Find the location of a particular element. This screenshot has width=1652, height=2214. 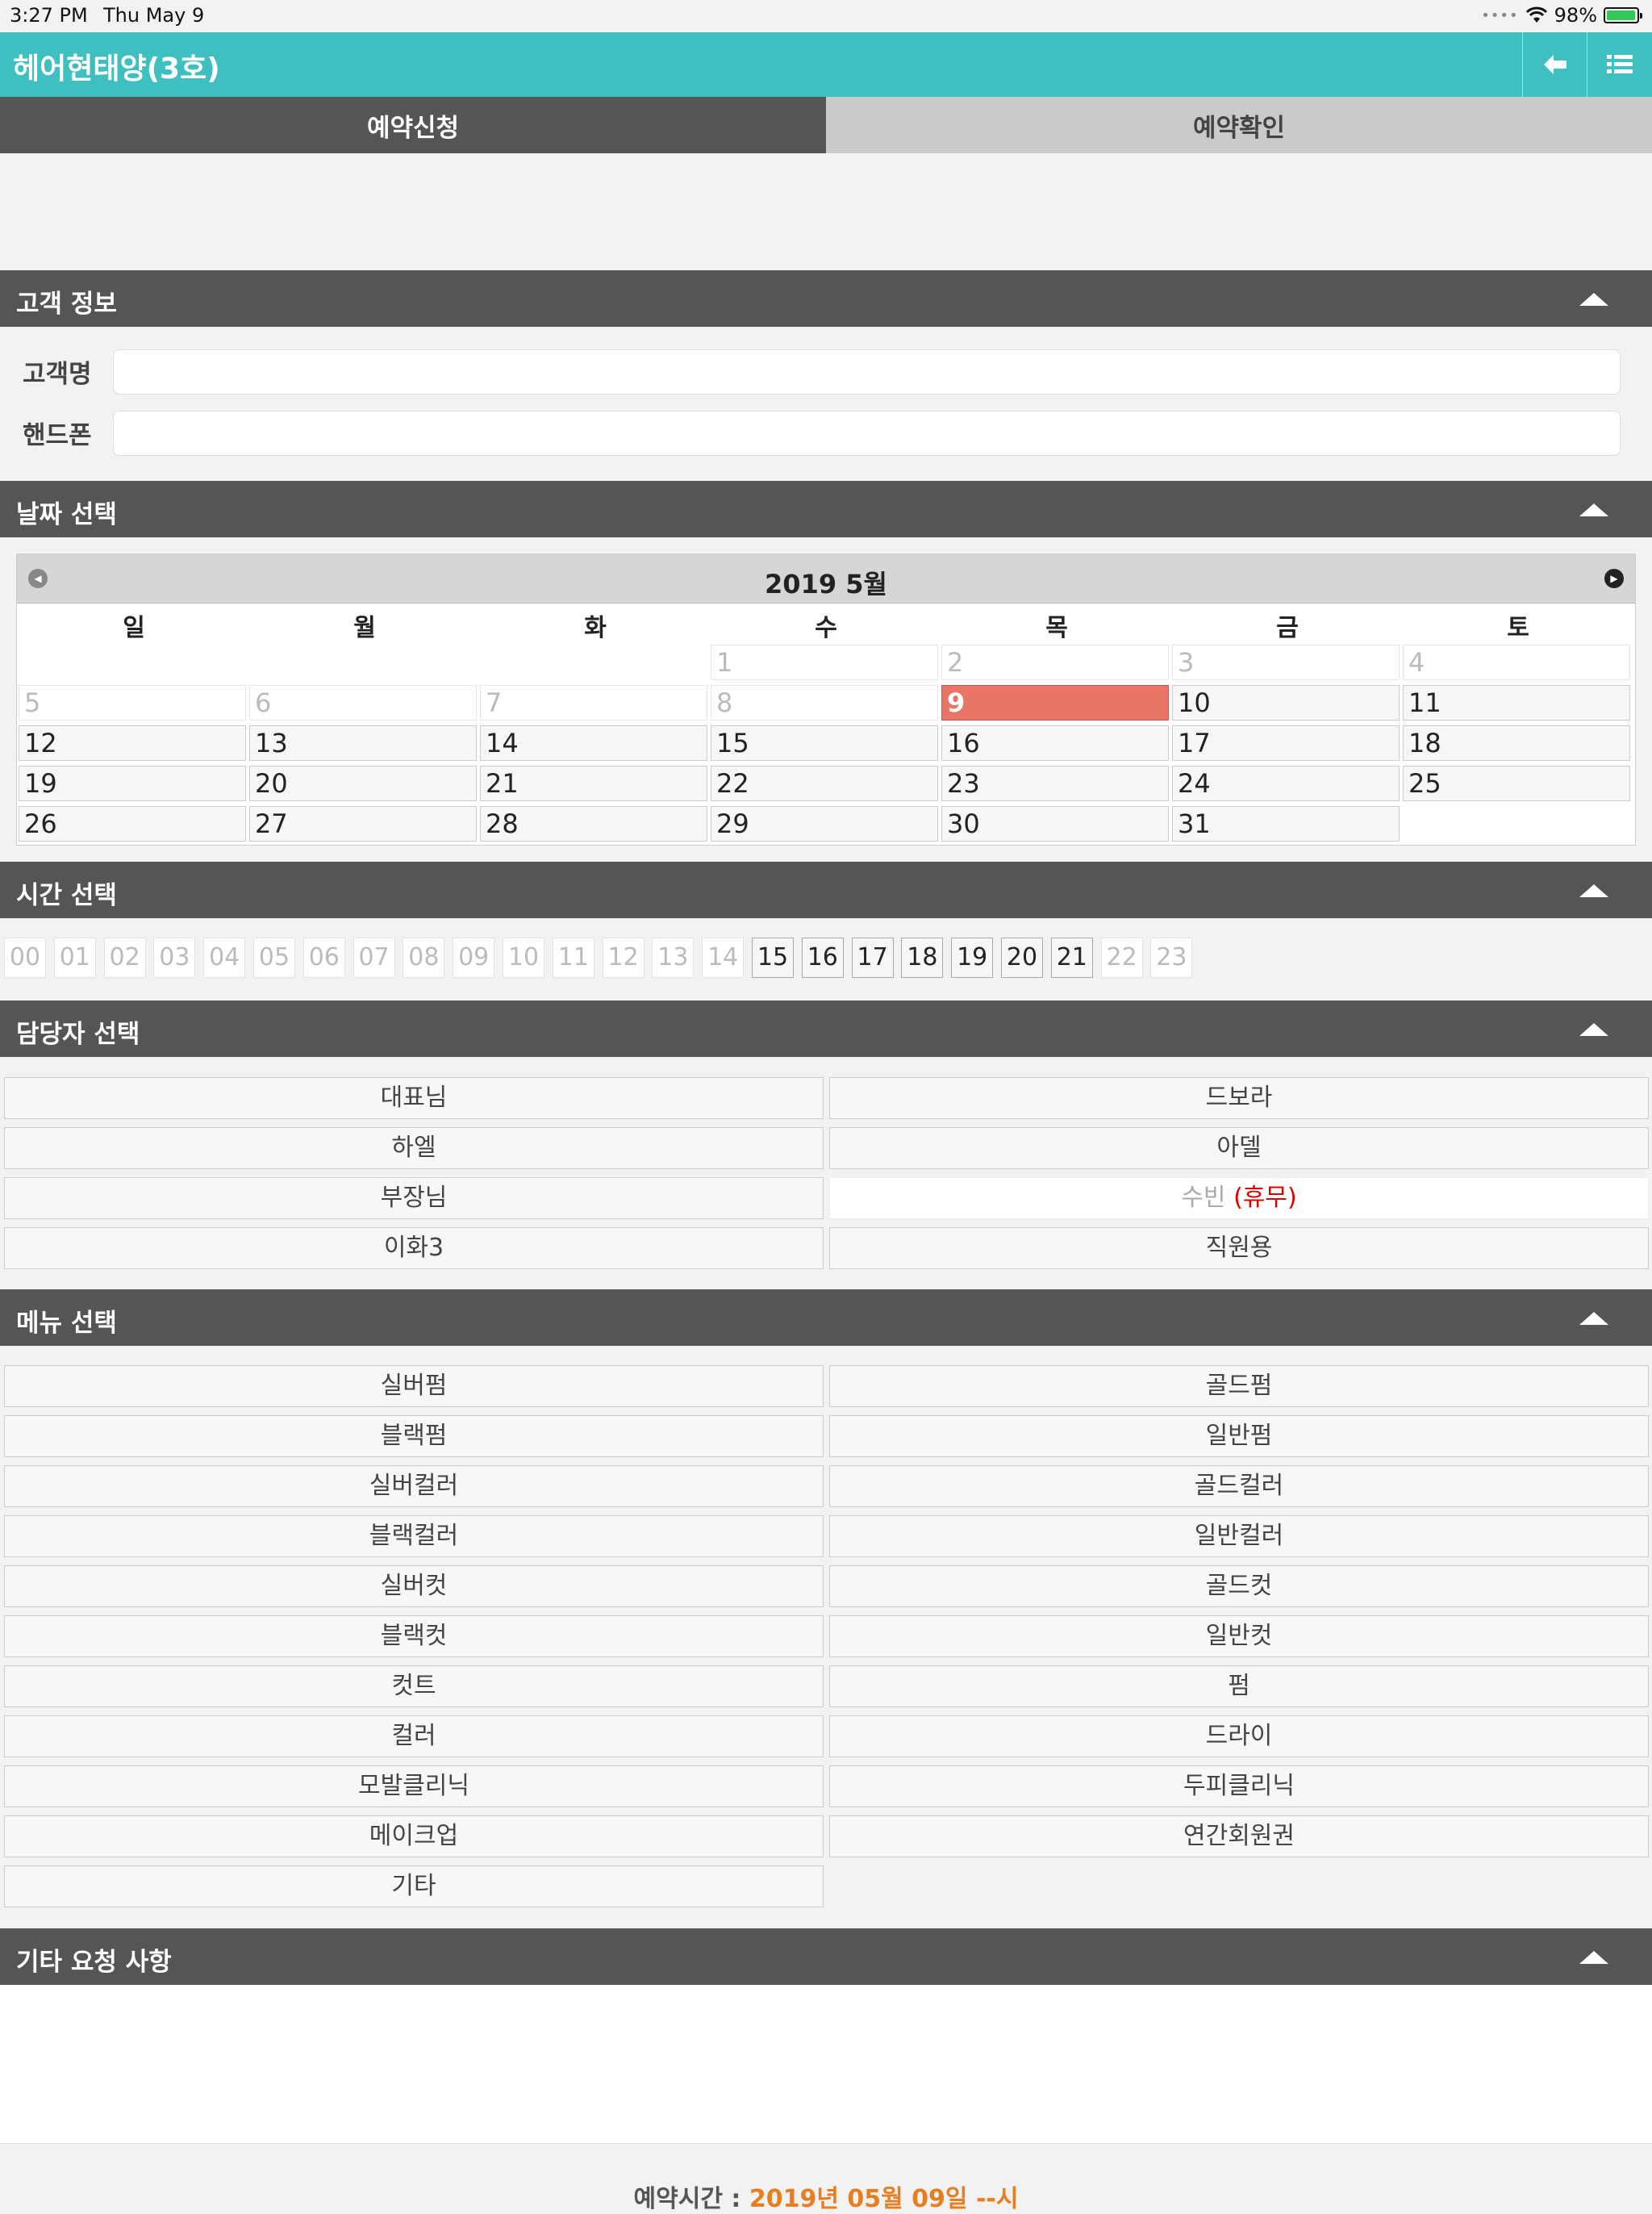

menu-option: 드라이 is located at coordinates (1239, 1736).